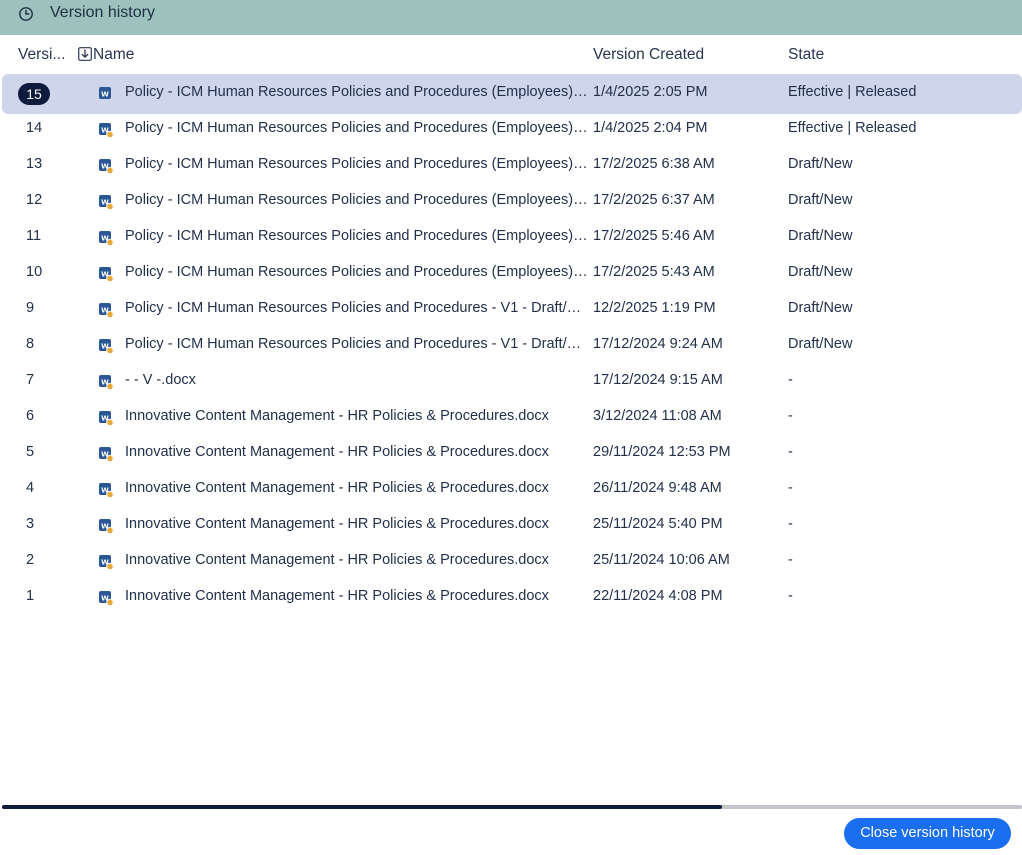 The width and height of the screenshot is (1022, 855). I want to click on version-created-date: 17/12/2024 9:15 AM, so click(658, 380).